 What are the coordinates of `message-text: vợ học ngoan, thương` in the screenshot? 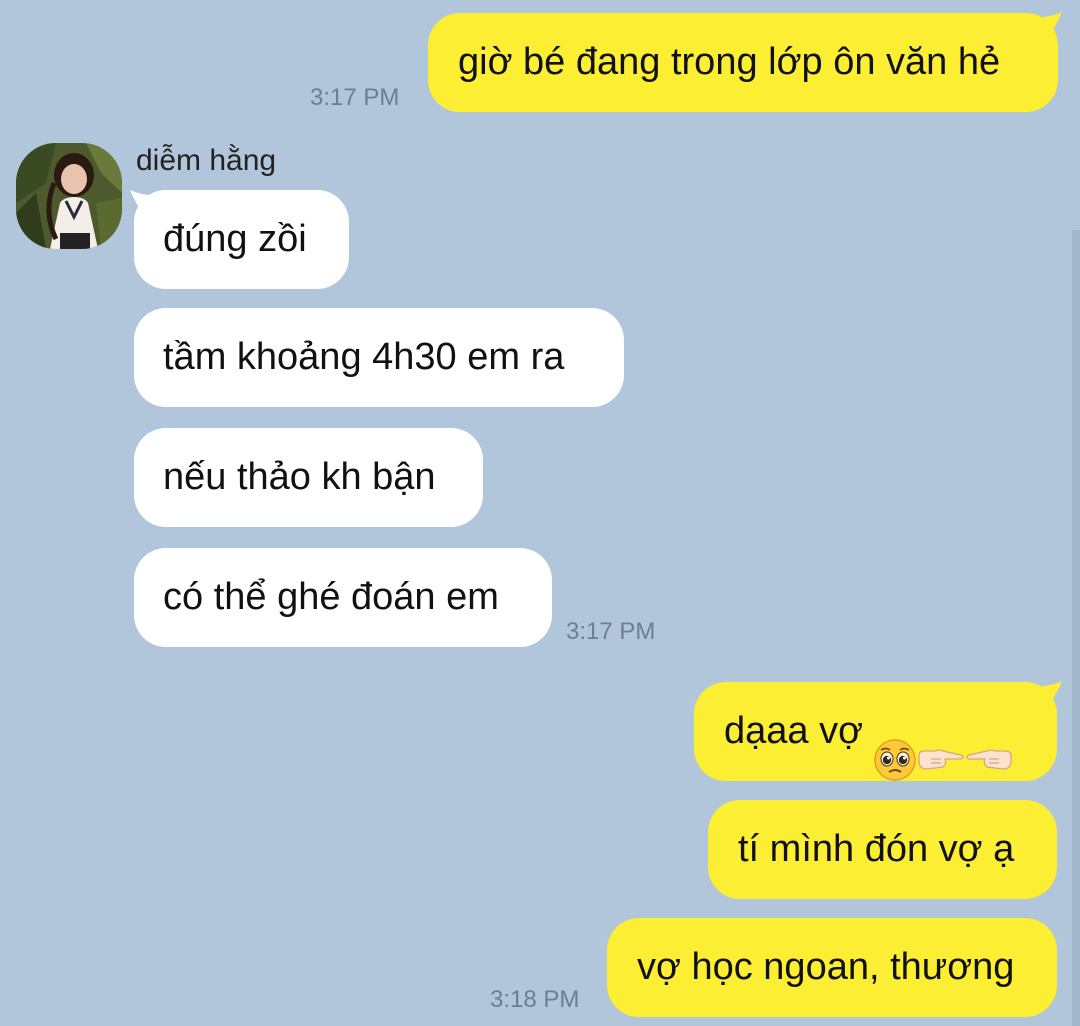 It's located at (826, 967).